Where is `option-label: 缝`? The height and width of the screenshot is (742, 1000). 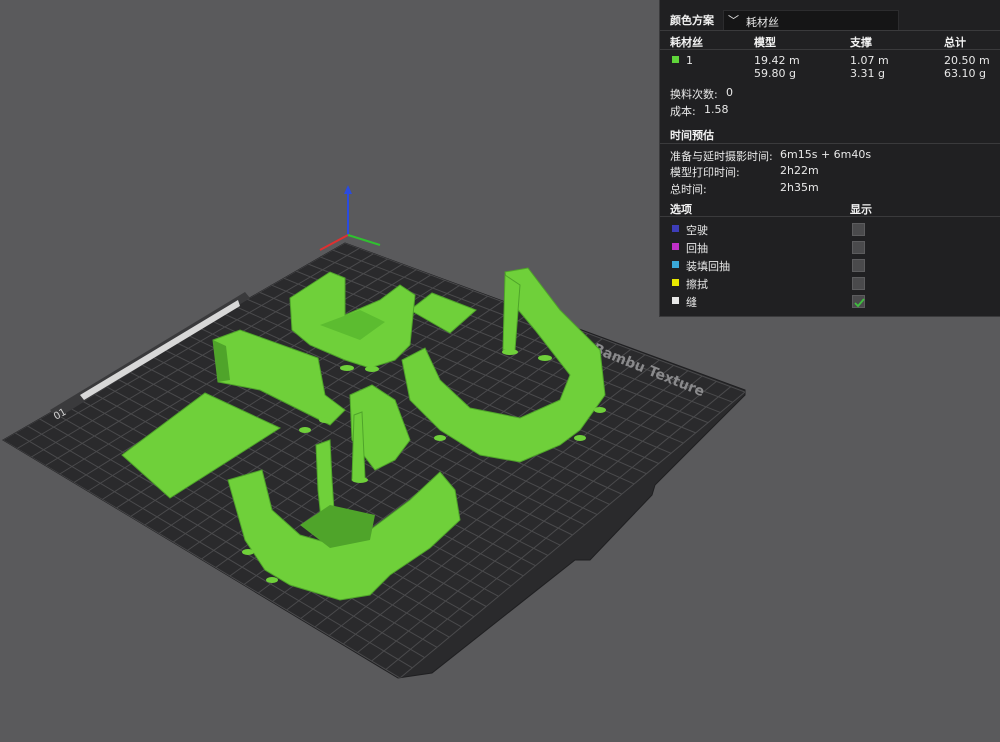 option-label: 缝 is located at coordinates (691, 302).